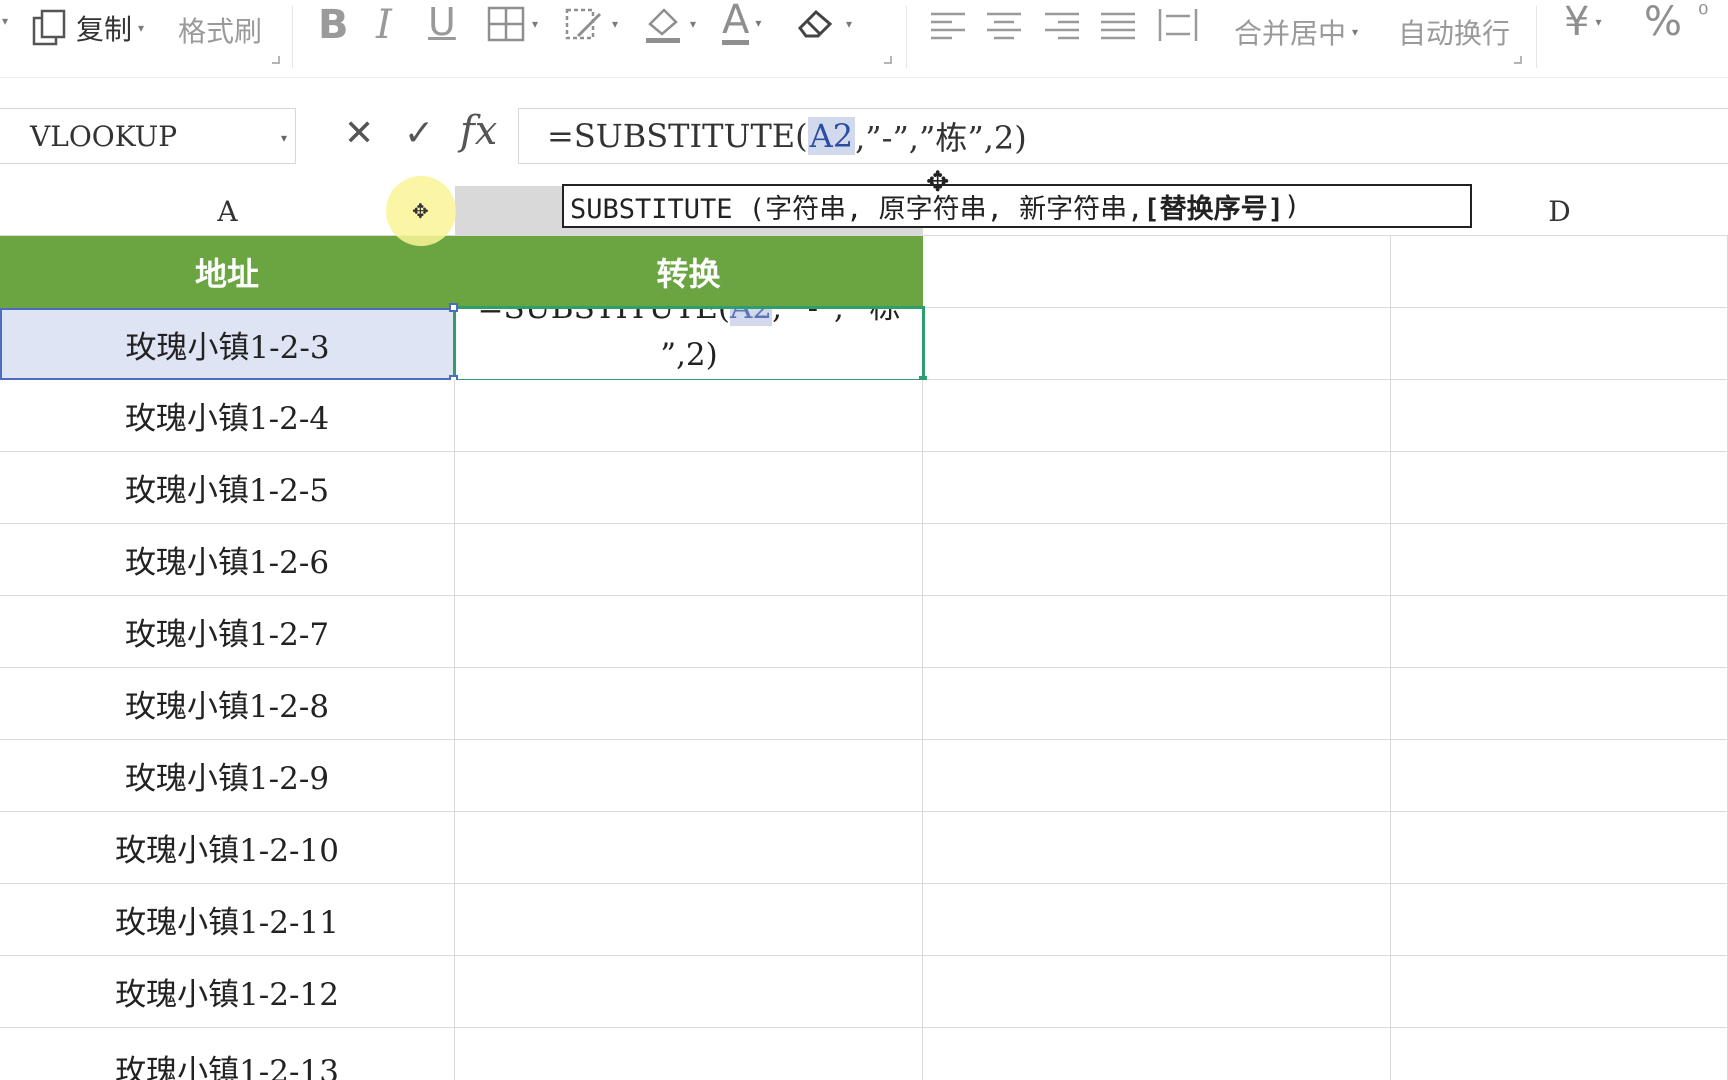 The image size is (1728, 1080). I want to click on align-right-icon, so click(1062, 26).